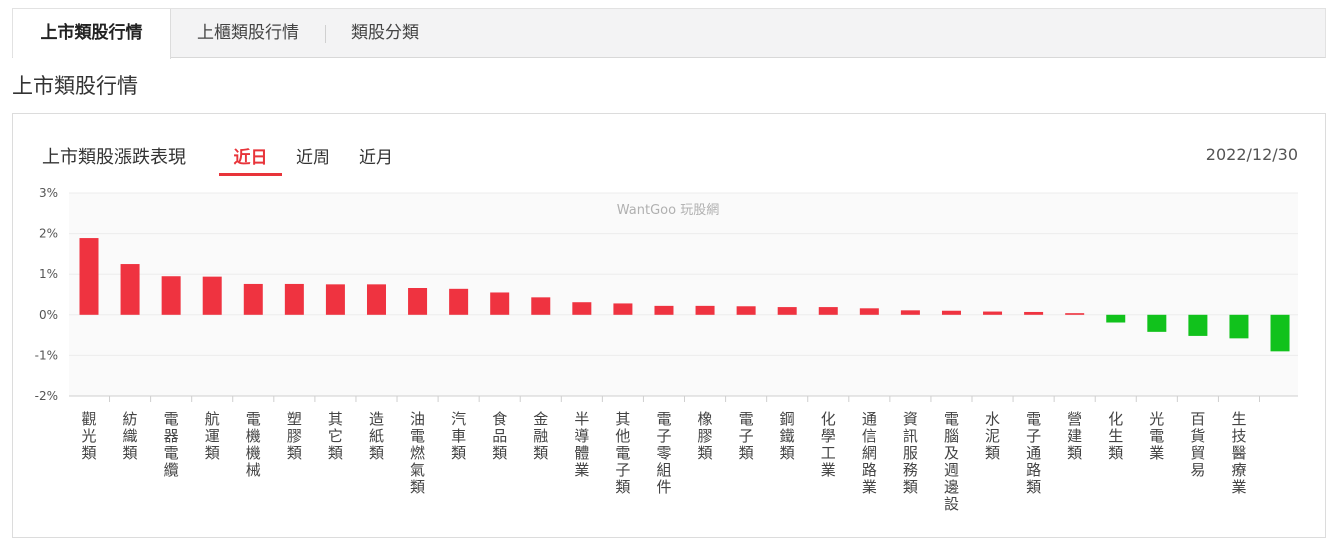  Describe the element at coordinates (46, 294) in the screenshot. I see `y-axis-ticks: 3% 2% 1% 0% -1% -2%` at that location.